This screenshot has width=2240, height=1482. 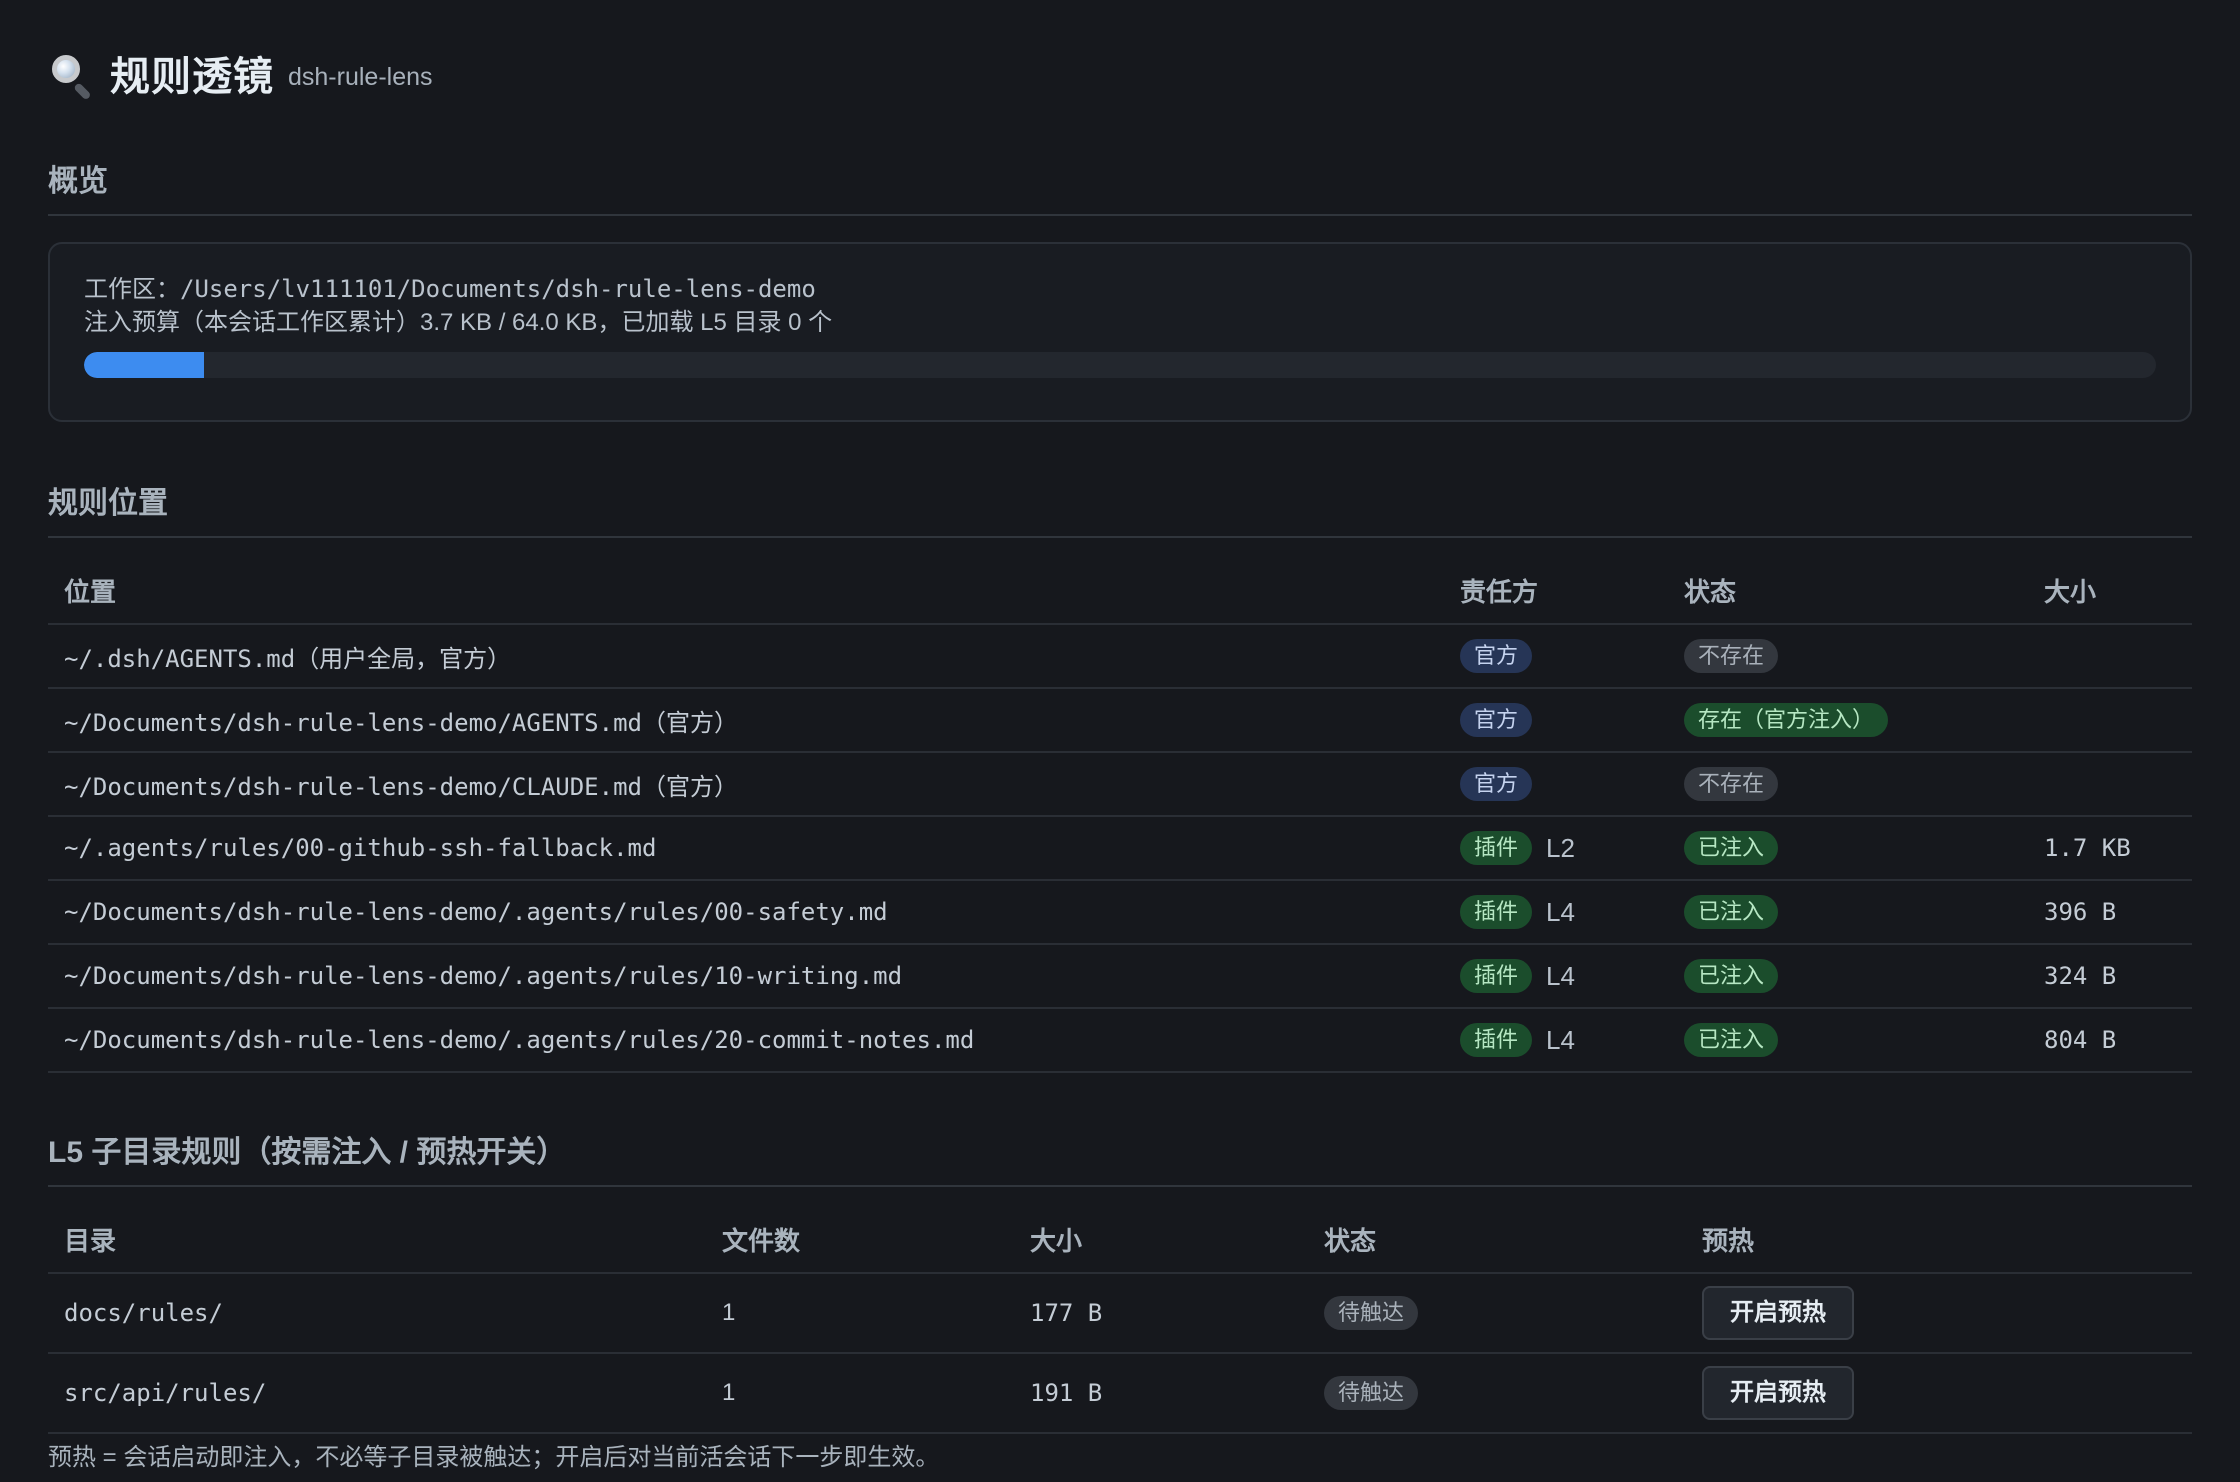 I want to click on prewarm-footnote: 预热 = 会话启动即注入，不必等子目录被触达；开启后对当前活会话下一步即生效。, so click(x=494, y=1457).